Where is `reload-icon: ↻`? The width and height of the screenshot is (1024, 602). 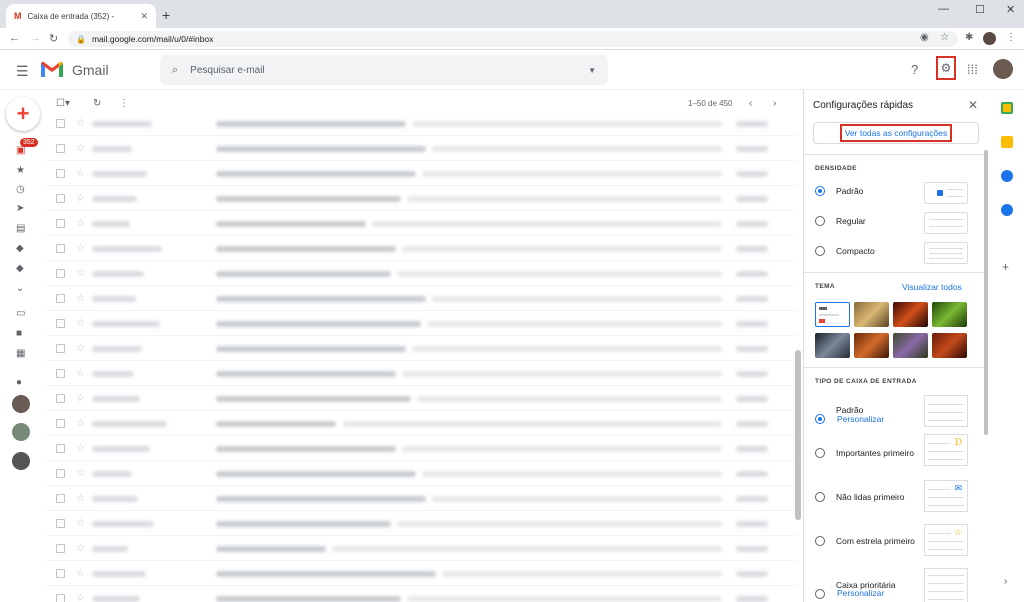
reload-icon: ↻ is located at coordinates (53, 38).